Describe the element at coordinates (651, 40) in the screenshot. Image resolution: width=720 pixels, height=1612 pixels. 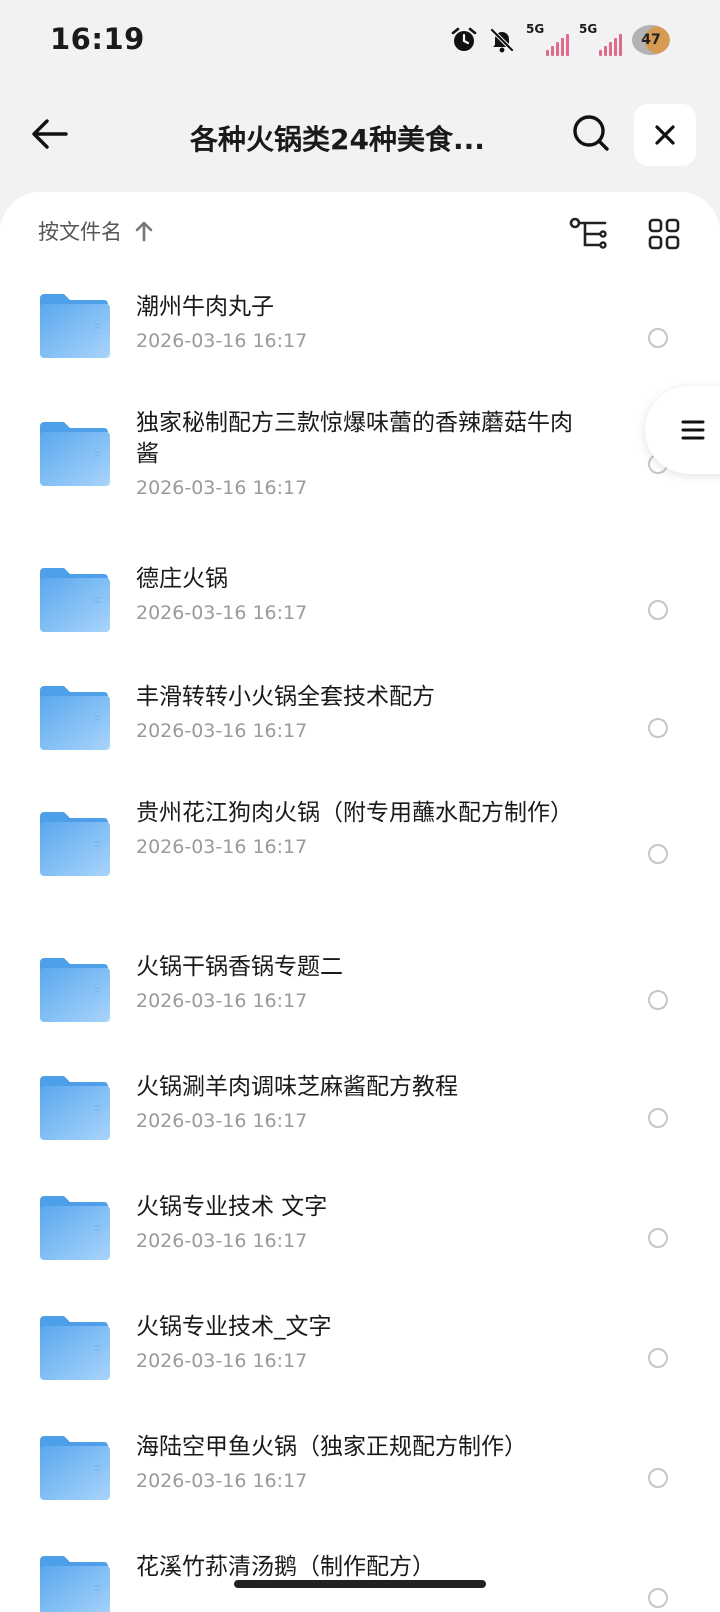
I see `battery-icon: 47` at that location.